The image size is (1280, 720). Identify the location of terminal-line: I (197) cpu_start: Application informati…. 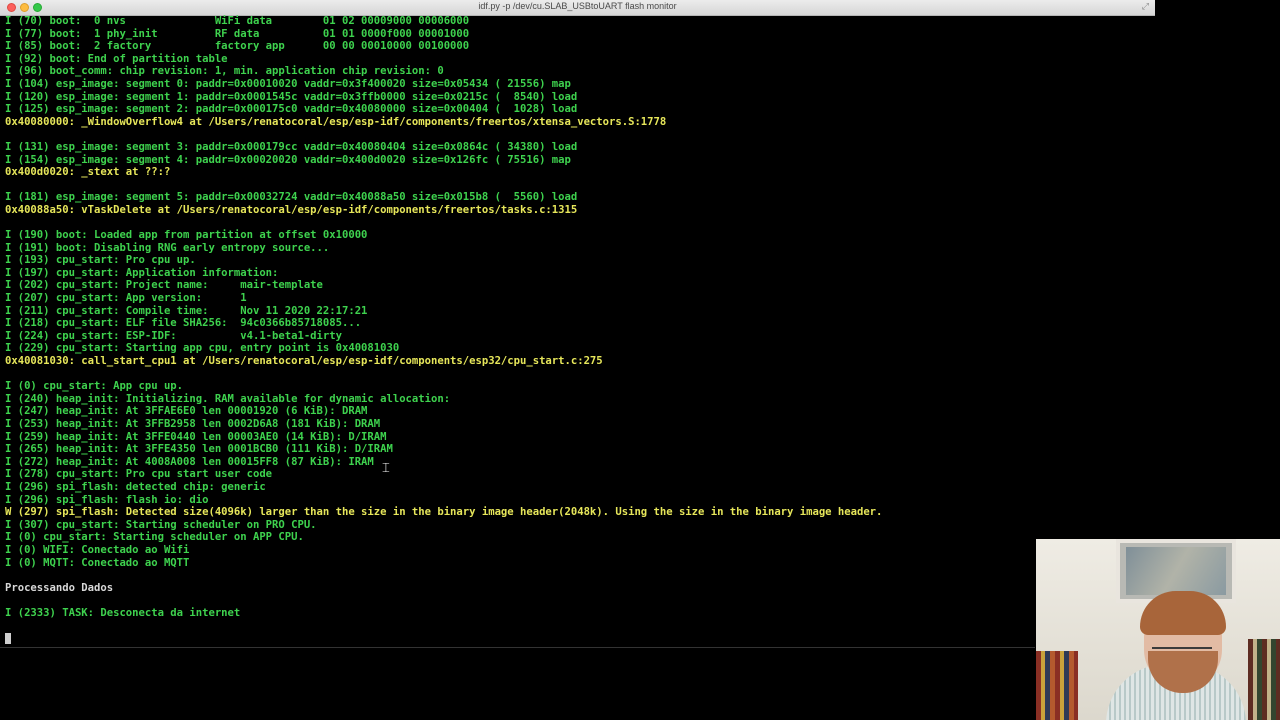
(142, 272).